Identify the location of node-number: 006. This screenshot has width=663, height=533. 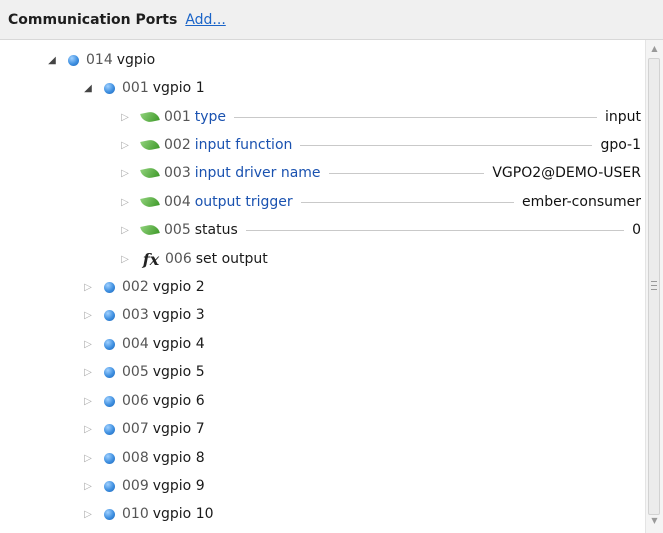
(135, 401).